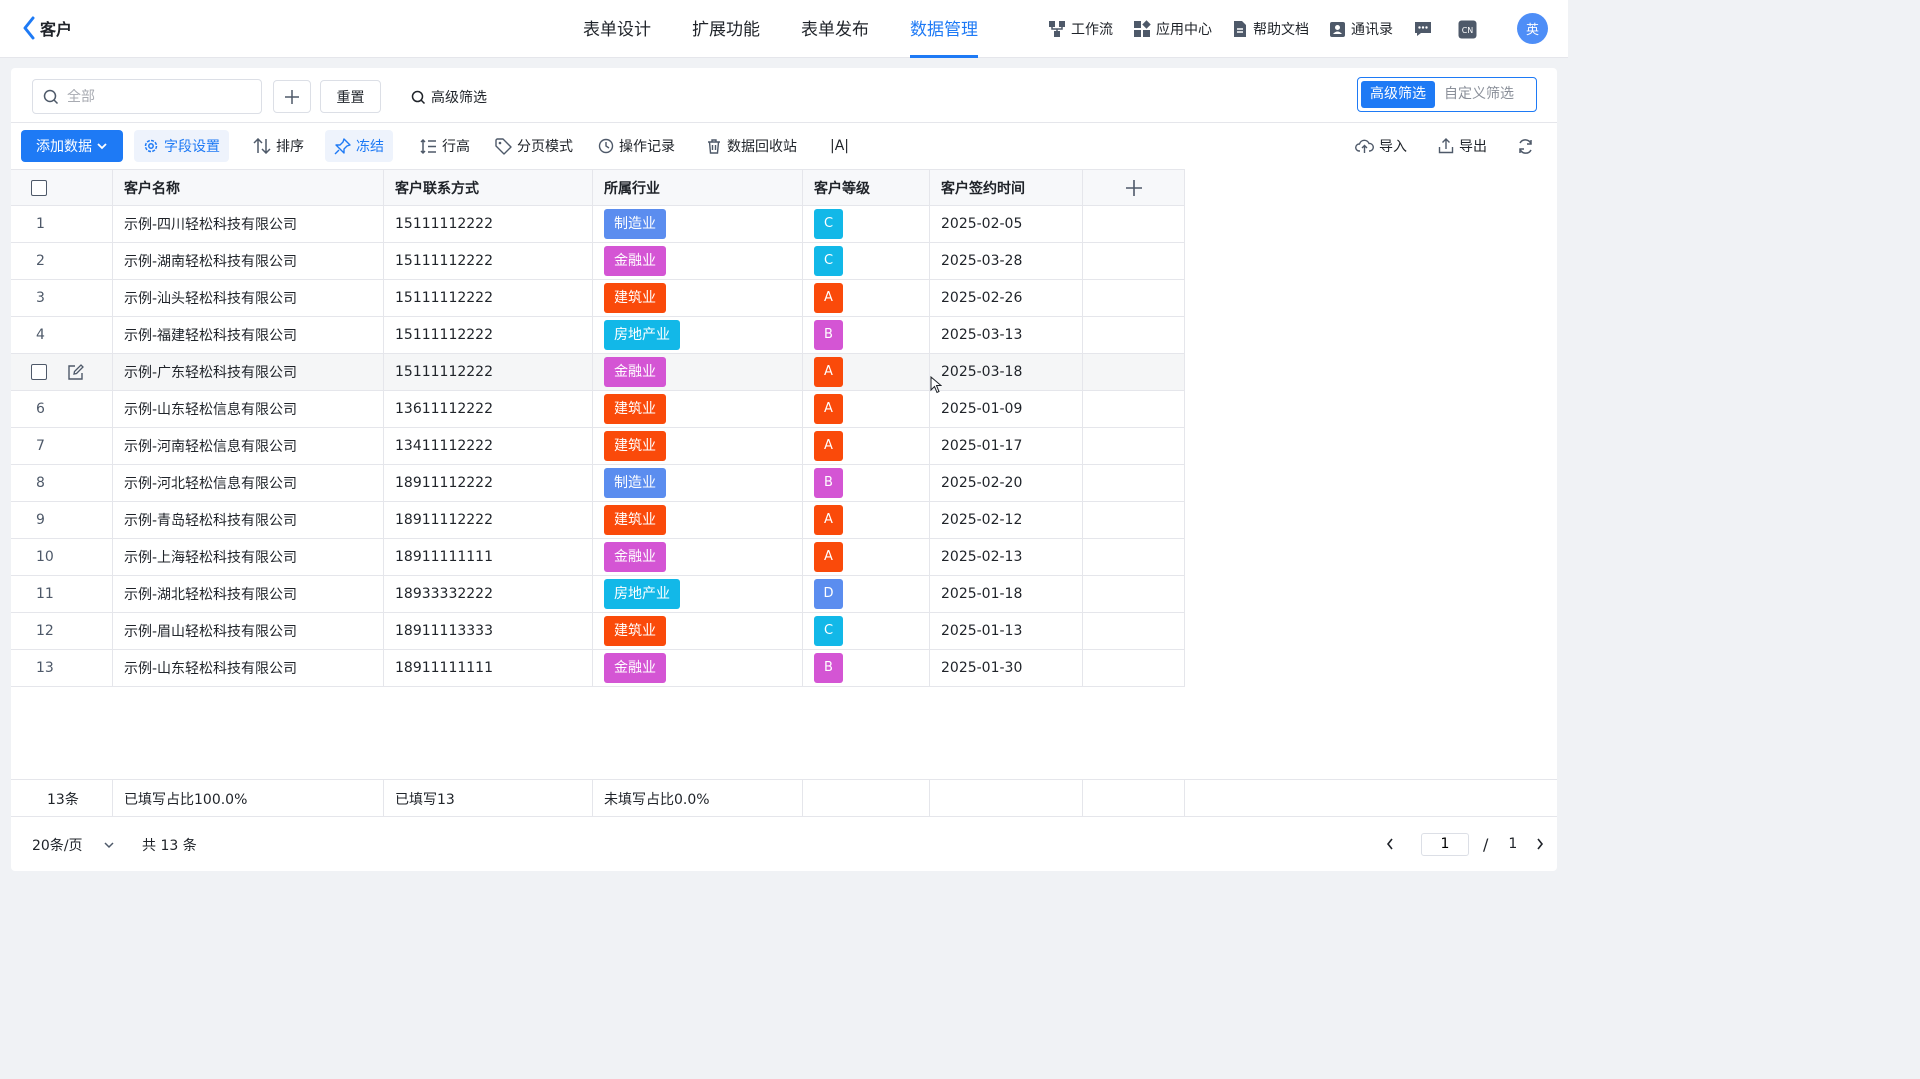 This screenshot has width=1920, height=1079. I want to click on cell-phone: 13611112222, so click(488, 409).